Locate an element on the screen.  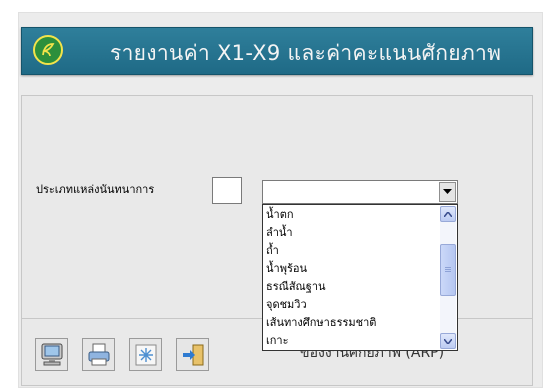
exit-button is located at coordinates (192, 354).